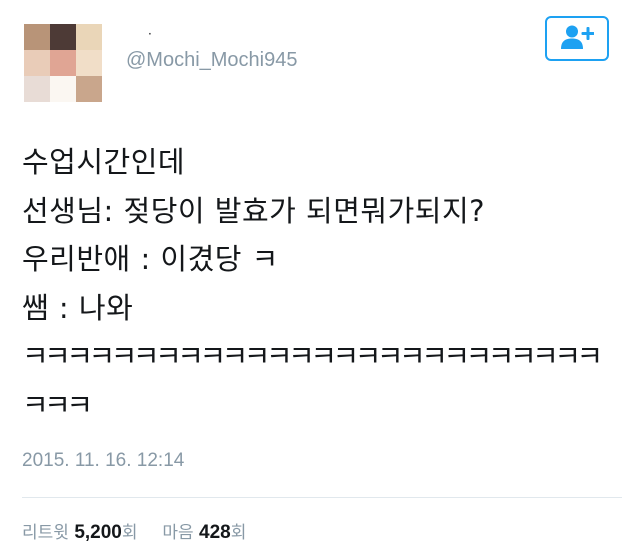 The width and height of the screenshot is (640, 545). Describe the element at coordinates (129, 533) in the screenshot. I see `retweets-unit: 회` at that location.